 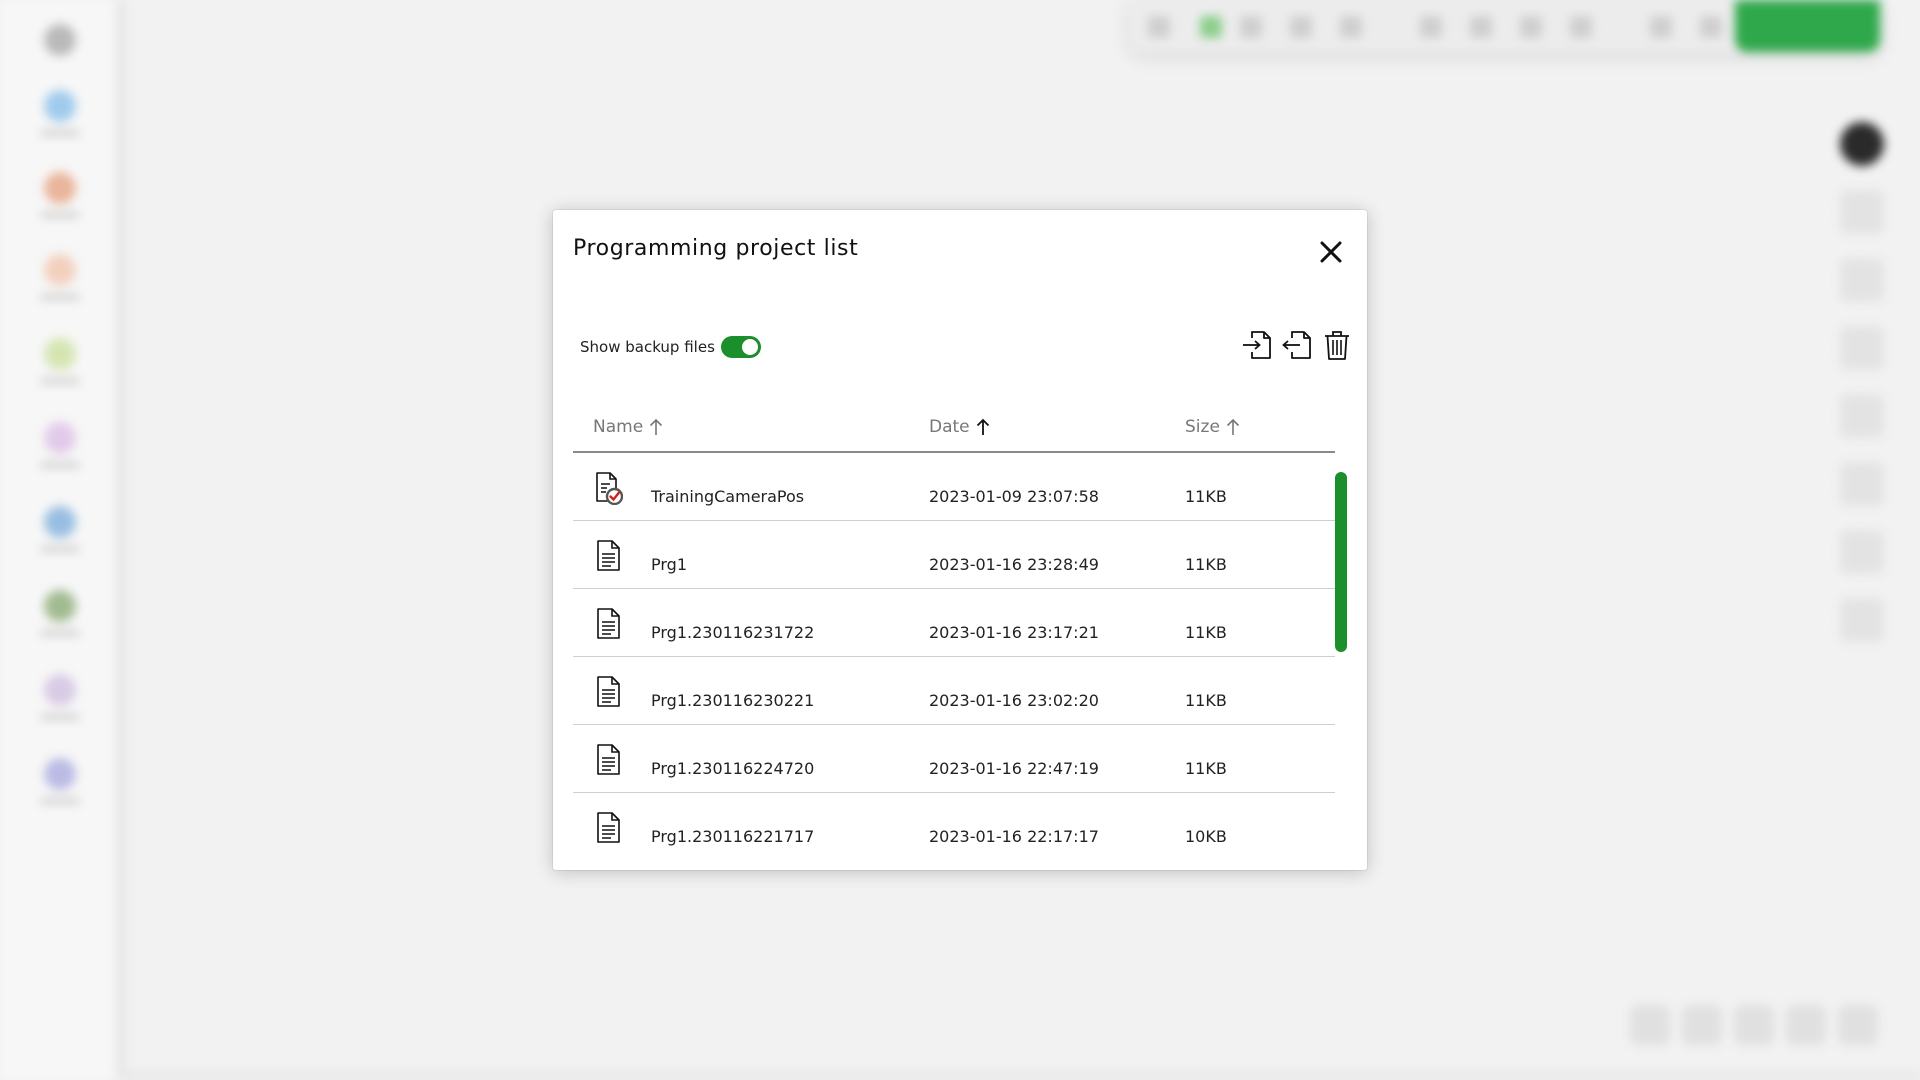 I want to click on dialog-title: Programming project list, so click(x=716, y=248).